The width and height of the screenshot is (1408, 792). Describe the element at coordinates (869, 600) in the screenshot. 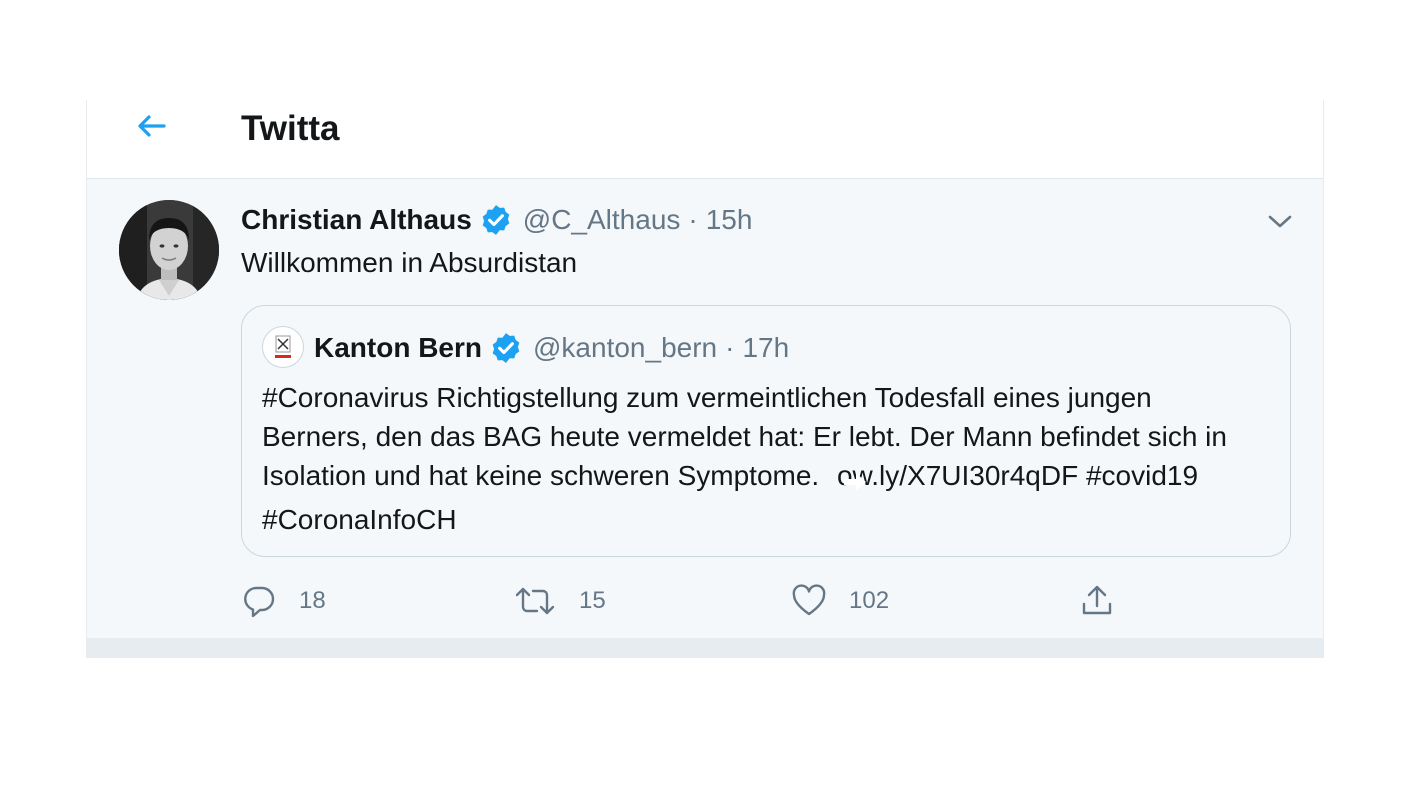

I see `like-count: 102` at that location.